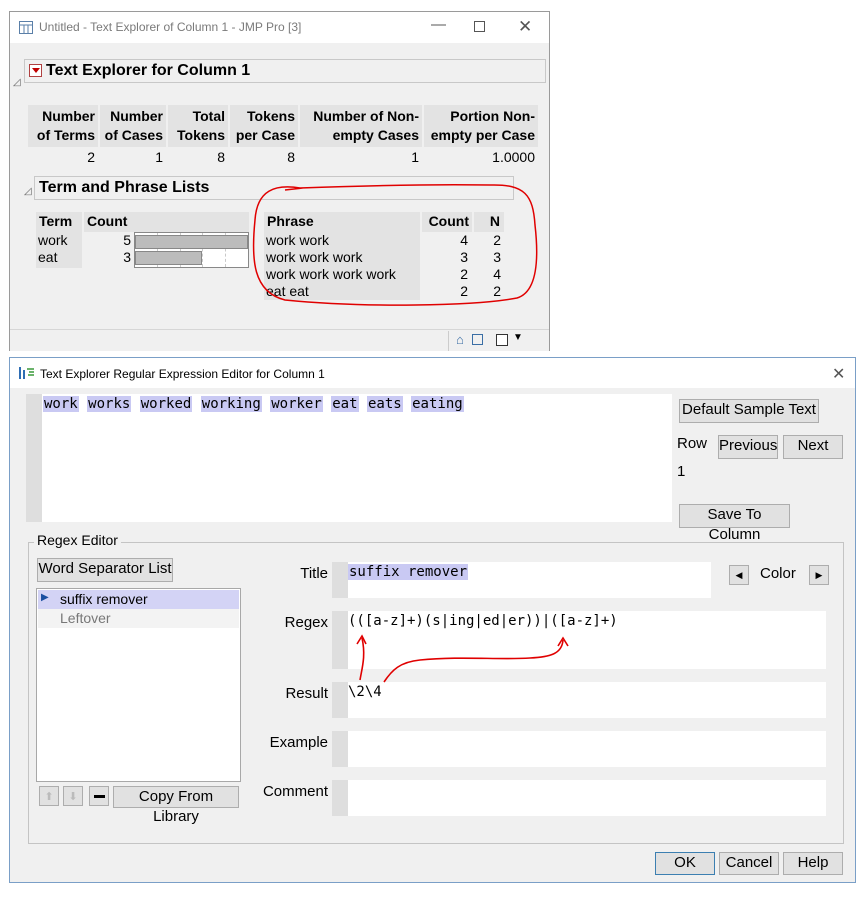 This screenshot has width=867, height=897. I want to click on regex-editor-title: Regex Editor, so click(77, 540).